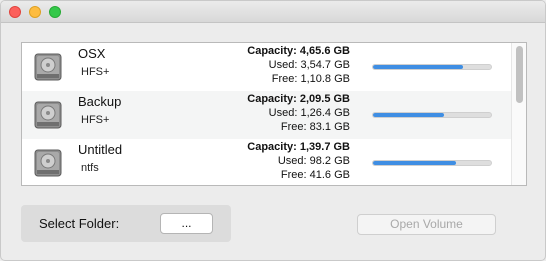 This screenshot has width=546, height=261. I want to click on open-volume-button: Open Volume, so click(426, 224).